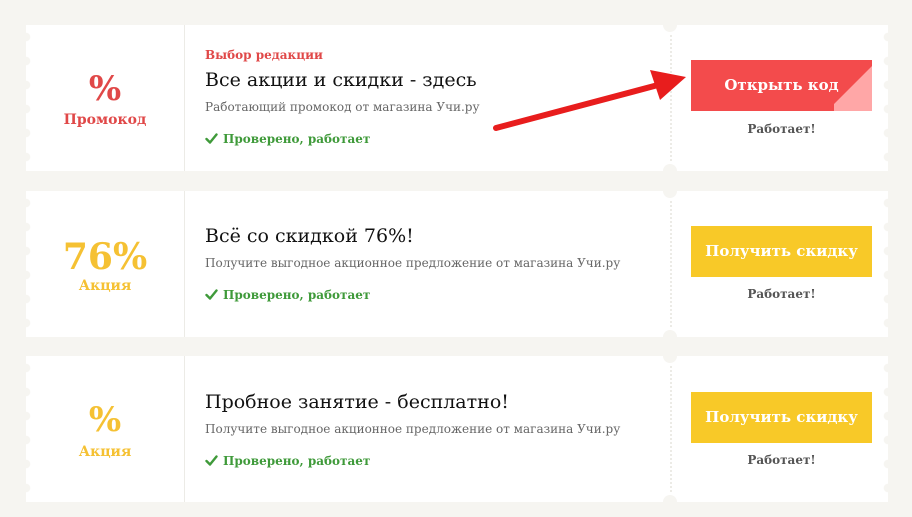 The image size is (912, 517). What do you see at coordinates (342, 107) in the screenshot?
I see `coupon-description: Работающий промокод от магазина Учи.ру` at bounding box center [342, 107].